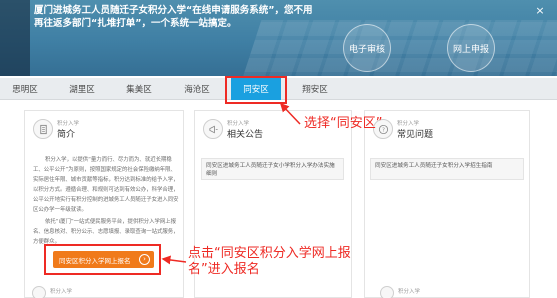  I want to click on online-apply-button: 网上申报, so click(471, 48).